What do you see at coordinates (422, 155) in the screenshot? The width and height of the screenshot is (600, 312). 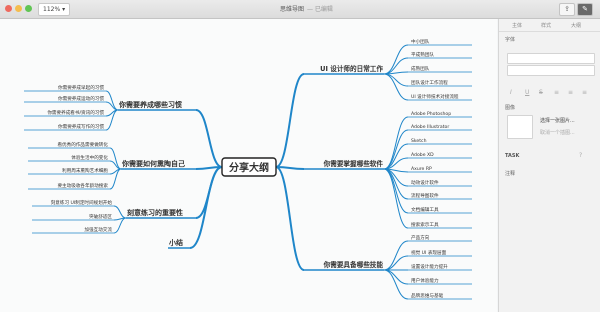 I see `right-subtopic-label: Adobe XD` at bounding box center [422, 155].